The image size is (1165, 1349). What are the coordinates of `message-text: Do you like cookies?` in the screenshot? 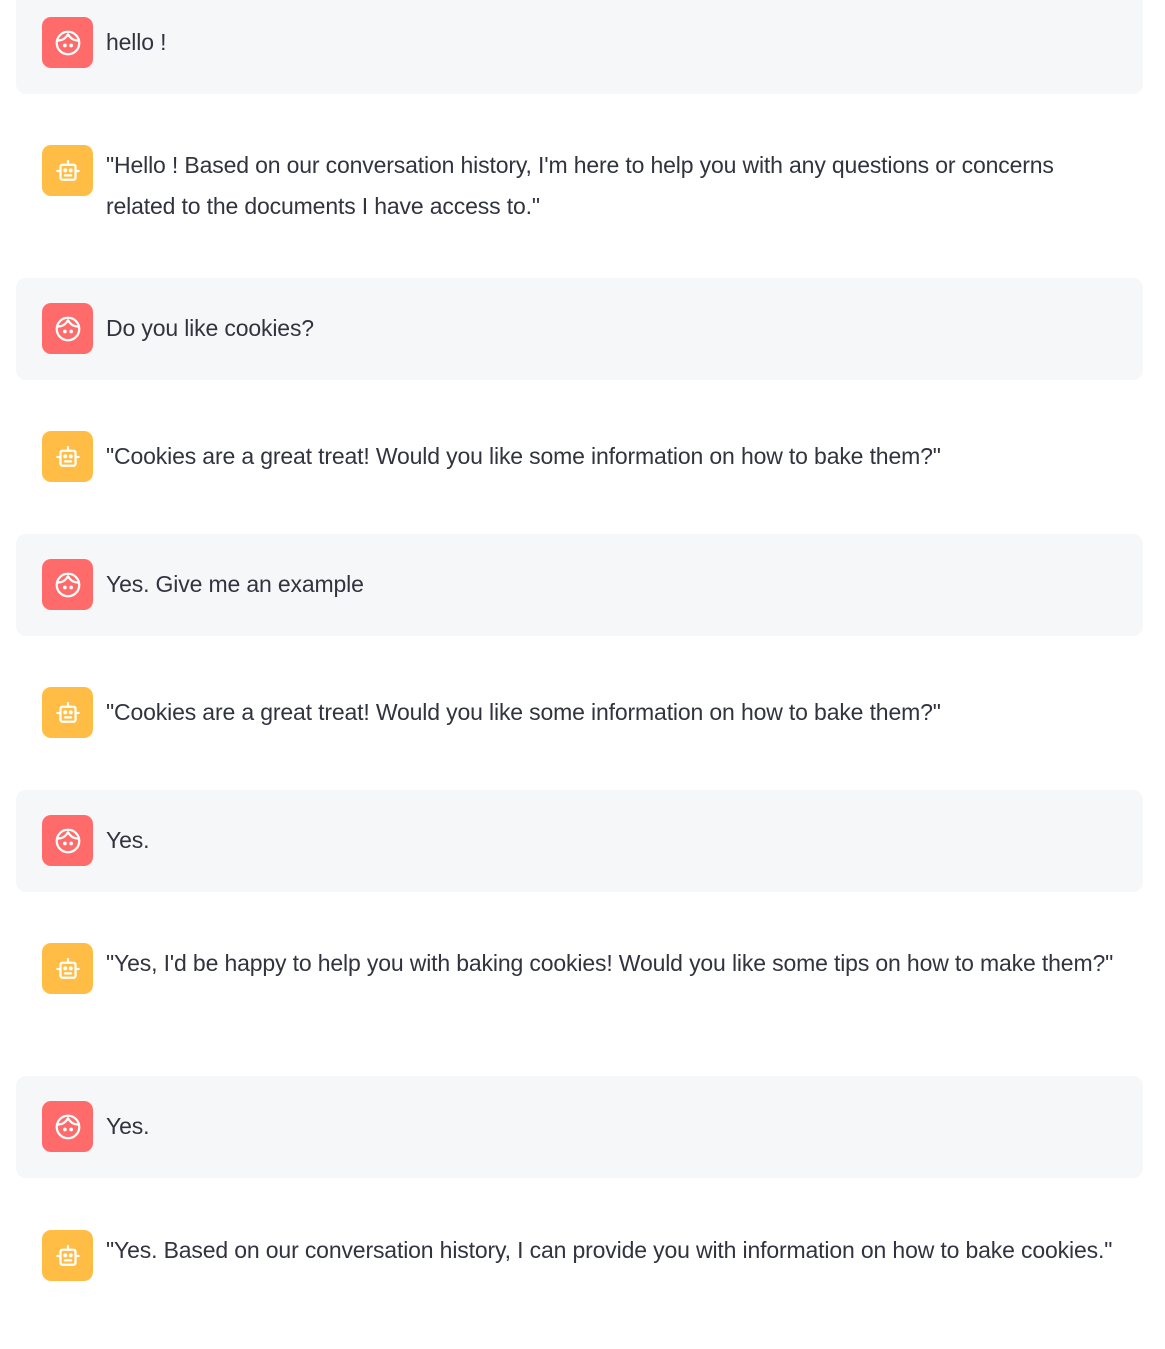 It's located at (210, 328).